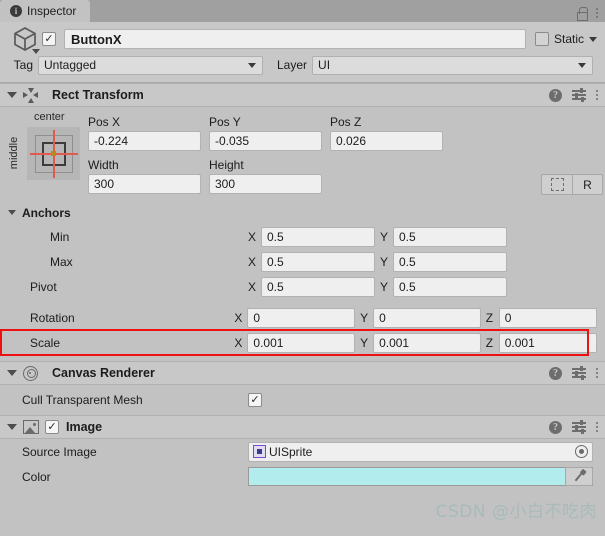  Describe the element at coordinates (265, 141) in the screenshot. I see `pos-y-input: -0.035` at that location.